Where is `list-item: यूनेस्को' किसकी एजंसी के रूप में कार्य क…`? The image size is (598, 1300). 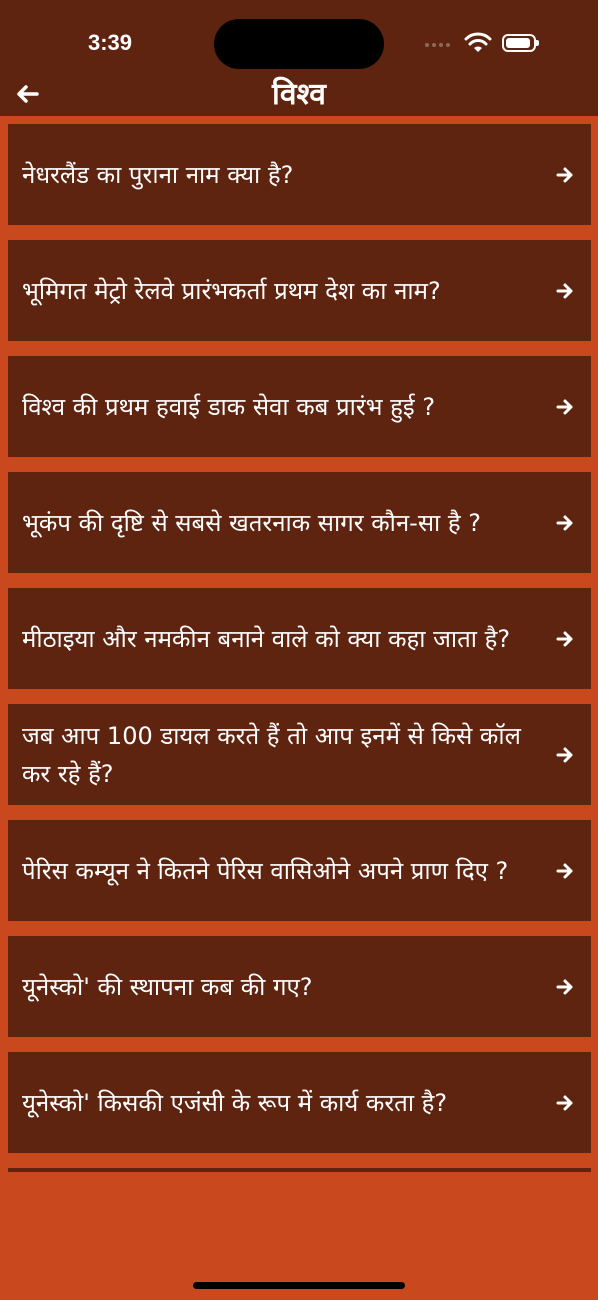
list-item: यूनेस्को' किसकी एजंसी के रूप में कार्य क… is located at coordinates (299, 1102).